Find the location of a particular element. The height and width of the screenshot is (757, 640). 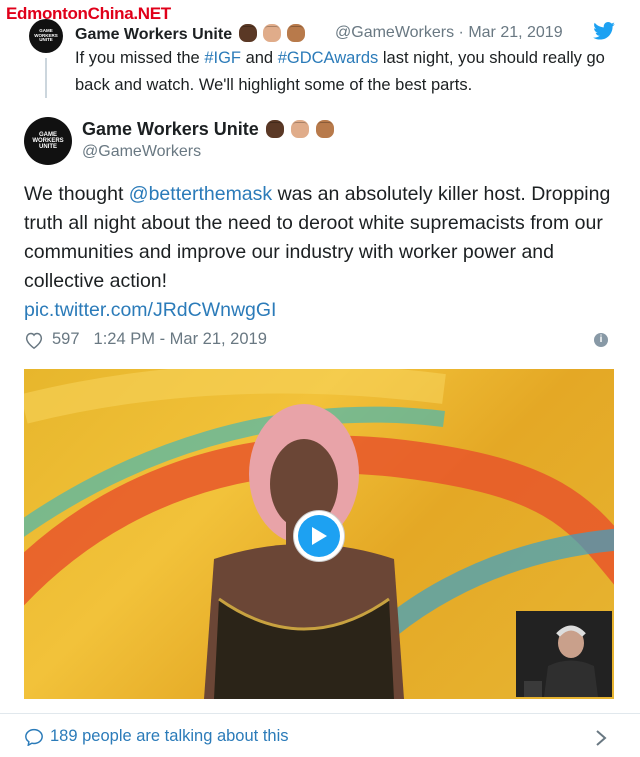

mention-betterthemask-link: @betterthemask is located at coordinates (200, 194).